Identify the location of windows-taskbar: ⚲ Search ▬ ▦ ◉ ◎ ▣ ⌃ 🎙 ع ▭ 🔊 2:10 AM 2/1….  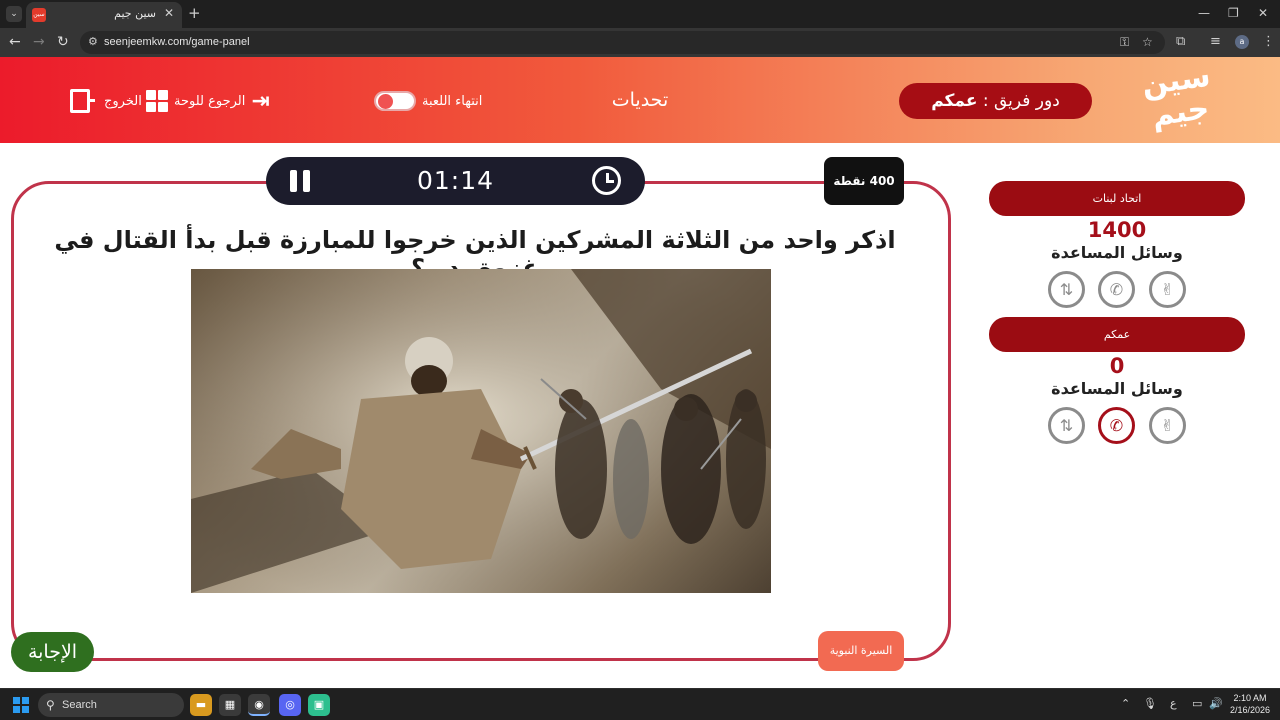
(640, 704).